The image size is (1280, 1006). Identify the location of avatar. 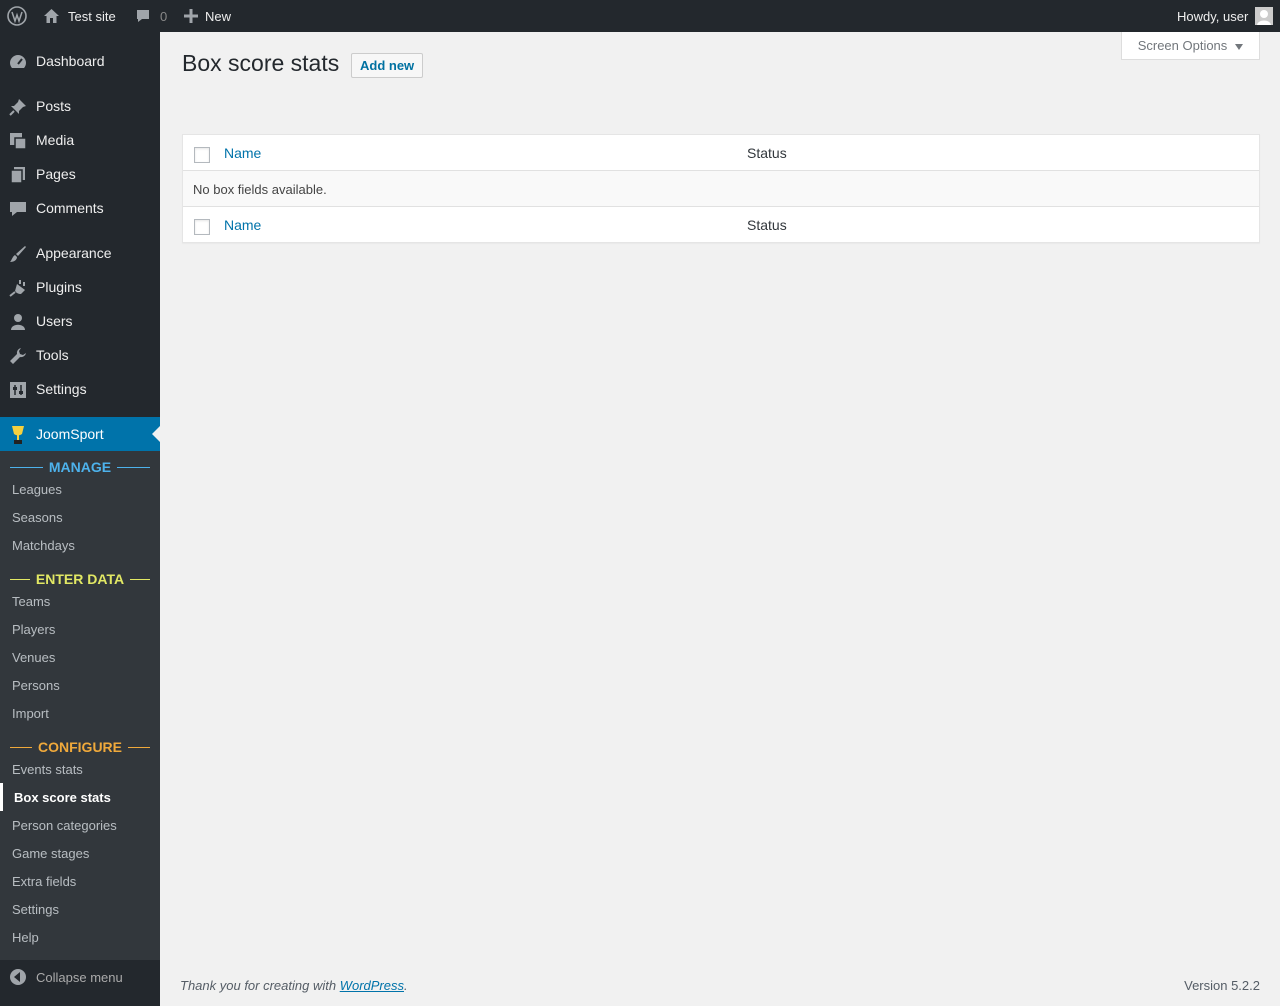
(1264, 16).